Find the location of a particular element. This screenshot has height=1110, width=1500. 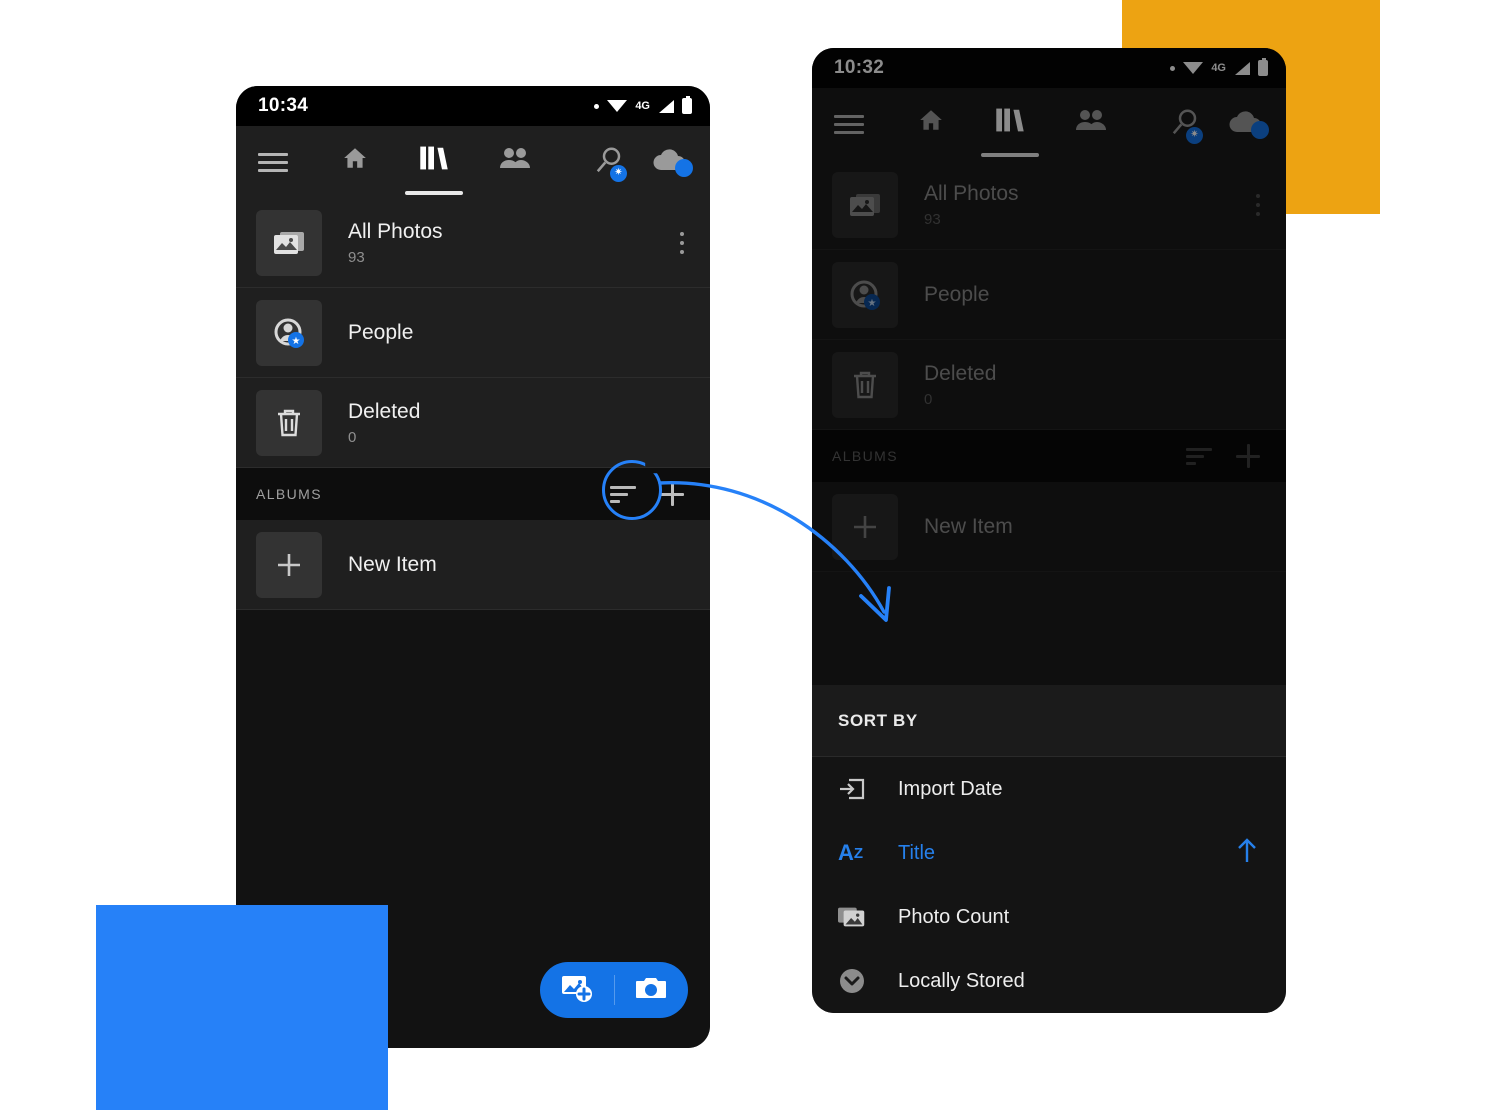

sort-option-locally-stored: Locally Stored is located at coordinates (1049, 981).